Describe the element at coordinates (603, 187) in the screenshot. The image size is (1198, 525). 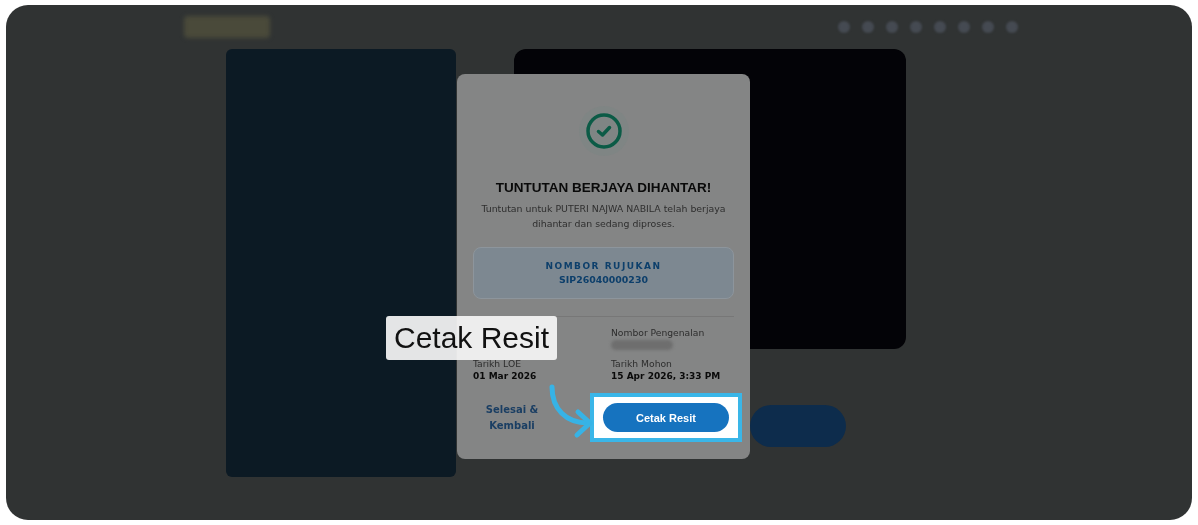
I see `dialog-title: TUNTUTAN BERJAYA DIHANTAR!` at that location.